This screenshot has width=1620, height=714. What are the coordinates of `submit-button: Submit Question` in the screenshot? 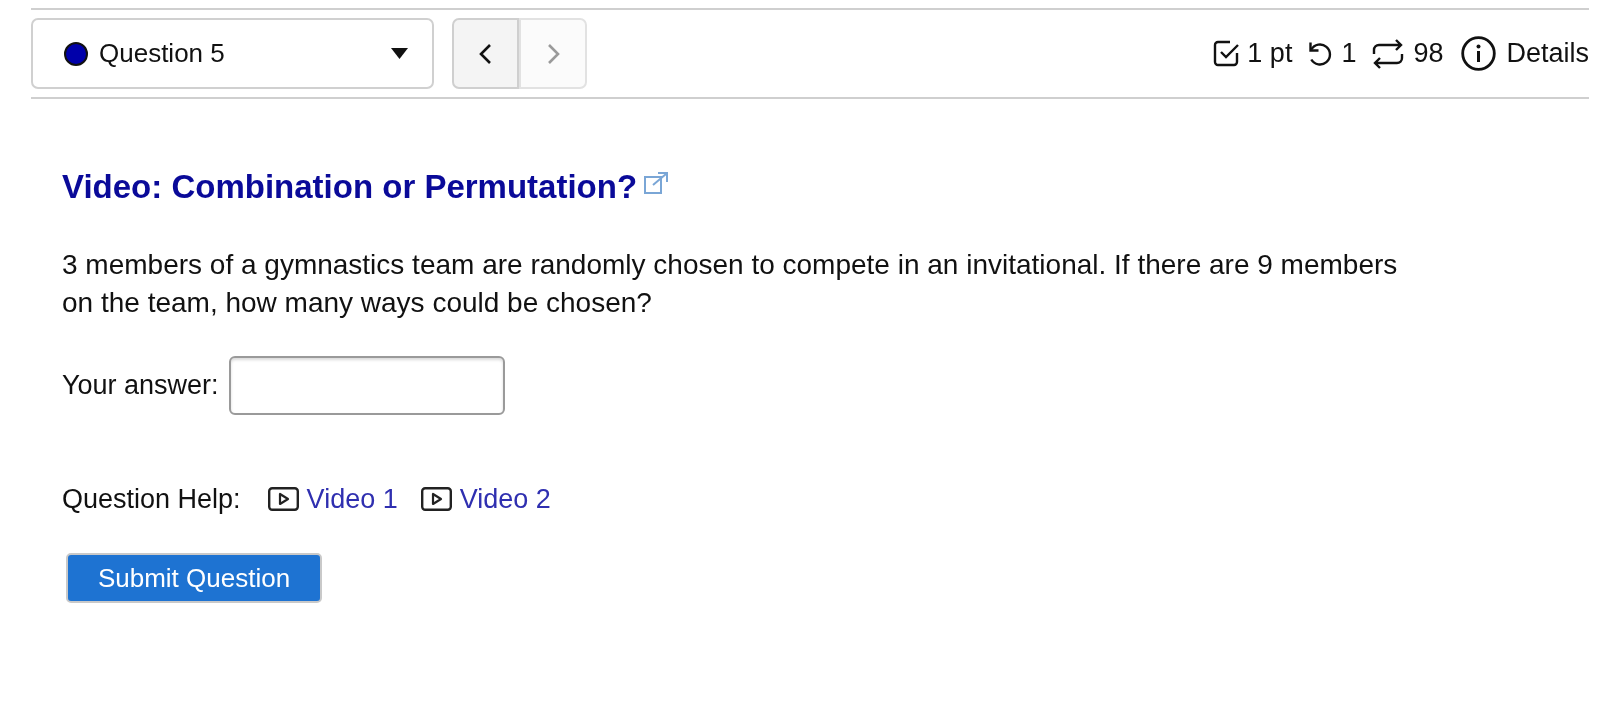 It's located at (194, 578).